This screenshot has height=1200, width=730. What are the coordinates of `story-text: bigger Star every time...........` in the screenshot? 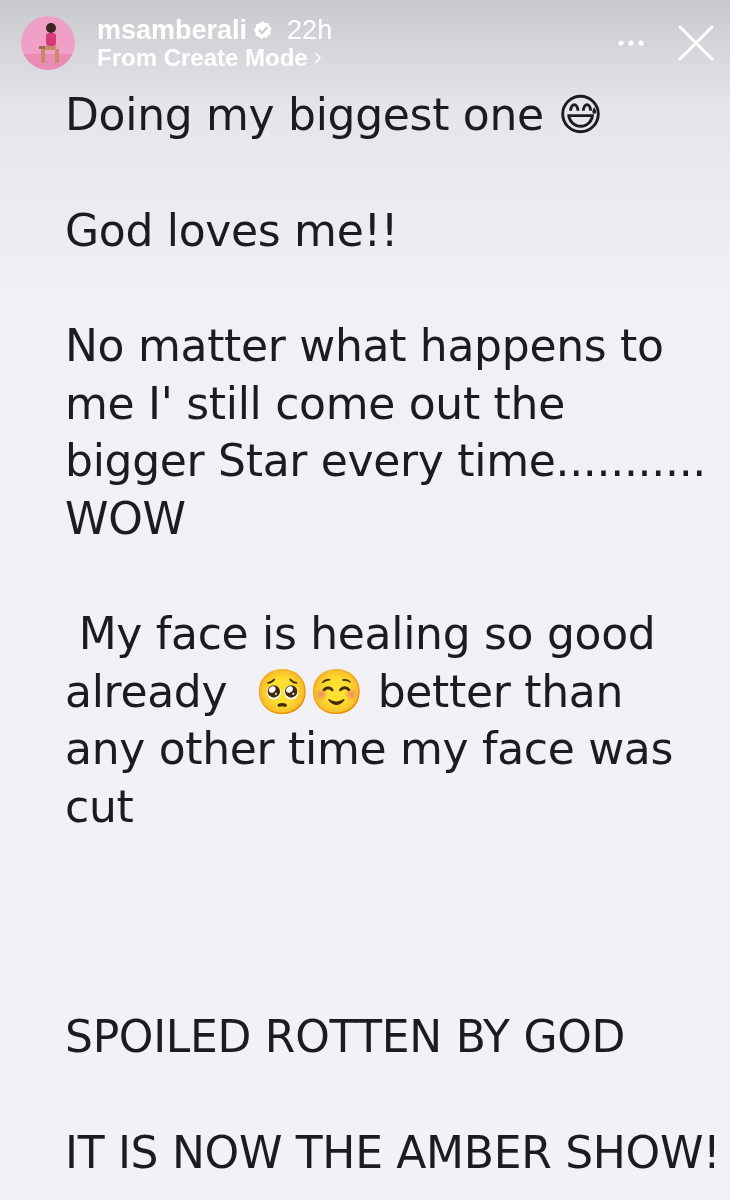 It's located at (386, 461).